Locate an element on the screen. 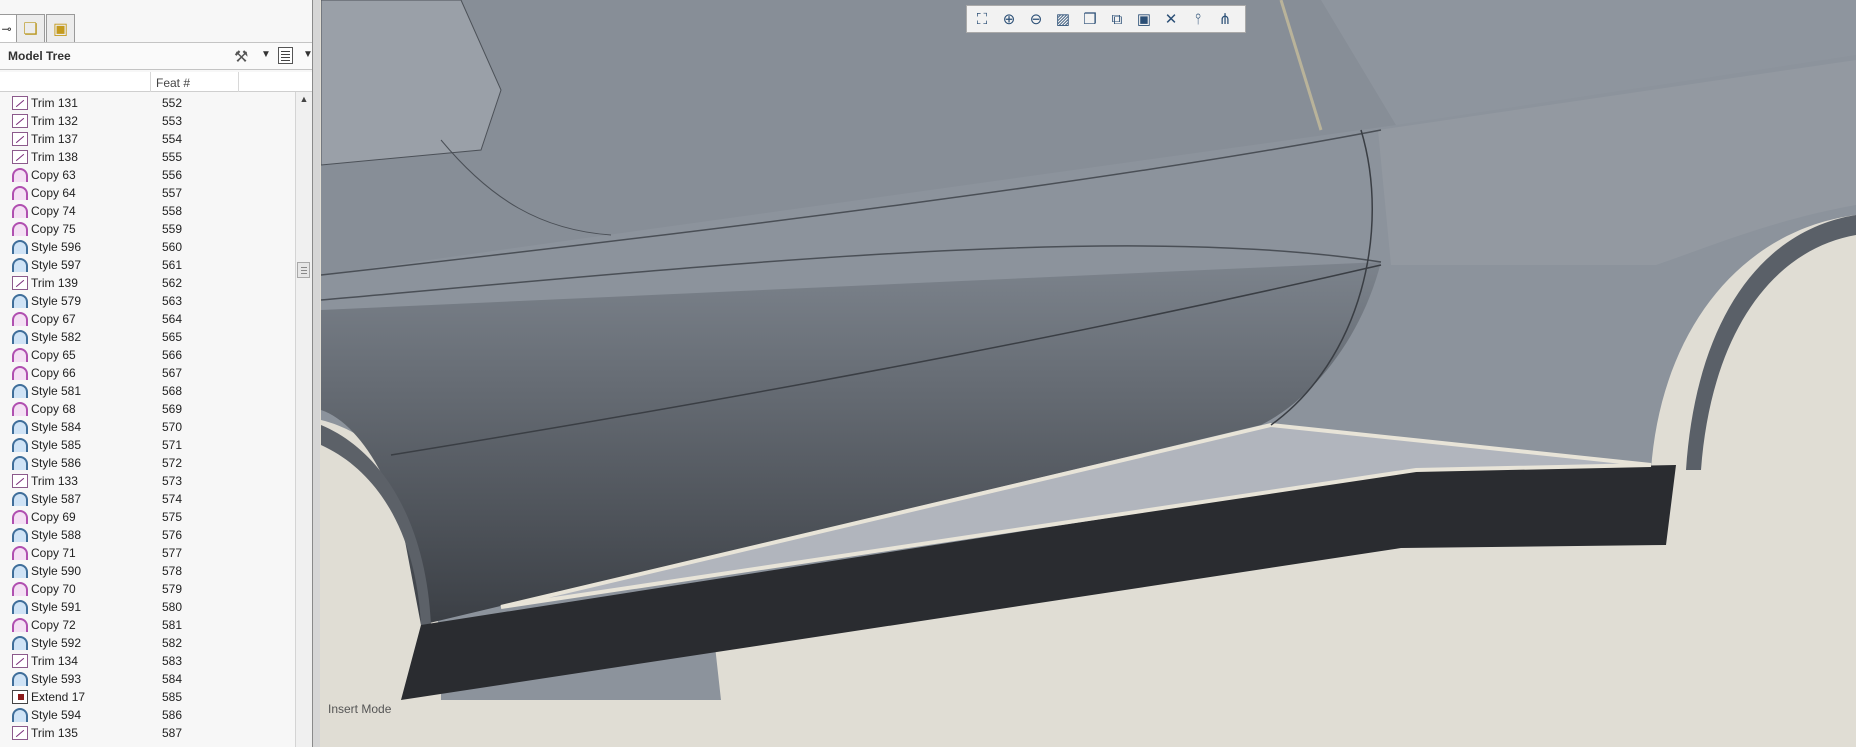 This screenshot has height=747, width=1856. datum-planes-icon: ✕ is located at coordinates (1171, 20).